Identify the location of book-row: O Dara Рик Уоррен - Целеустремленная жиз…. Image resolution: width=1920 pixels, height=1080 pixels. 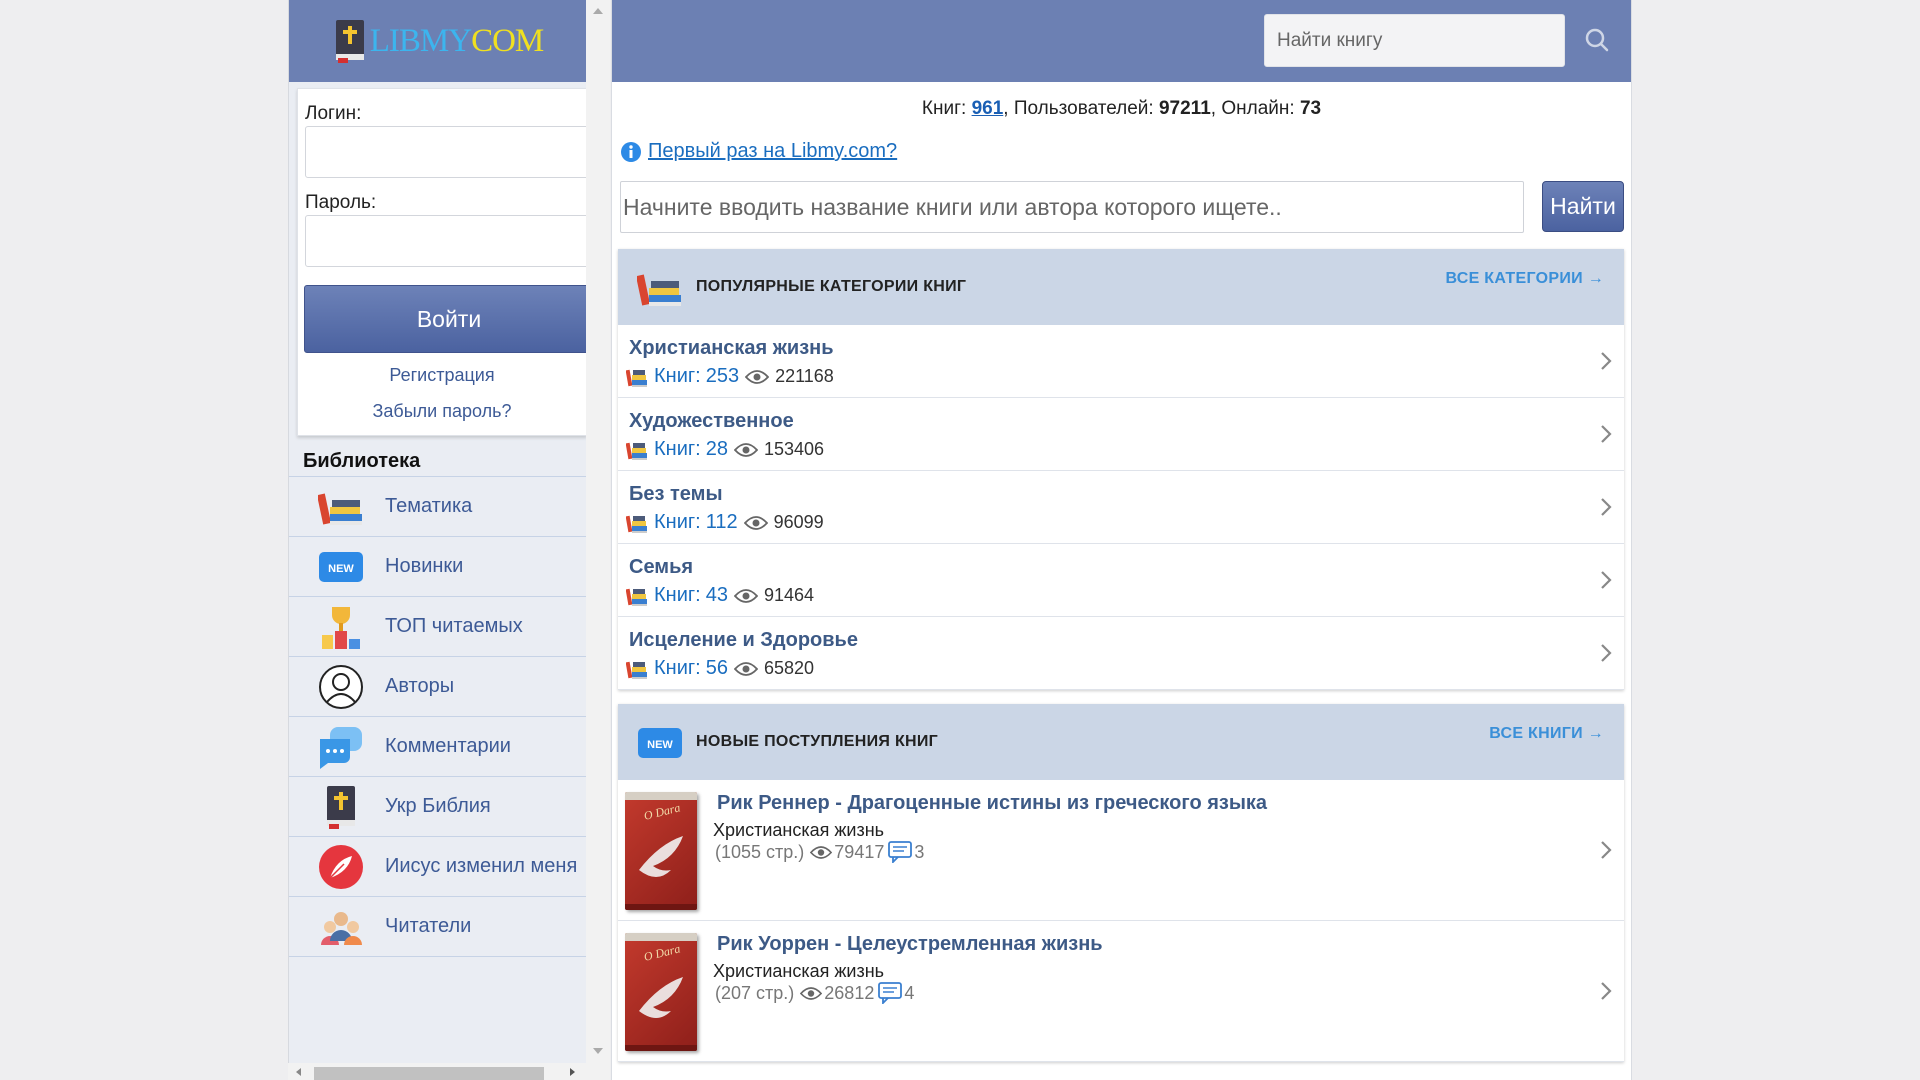
(1121, 991).